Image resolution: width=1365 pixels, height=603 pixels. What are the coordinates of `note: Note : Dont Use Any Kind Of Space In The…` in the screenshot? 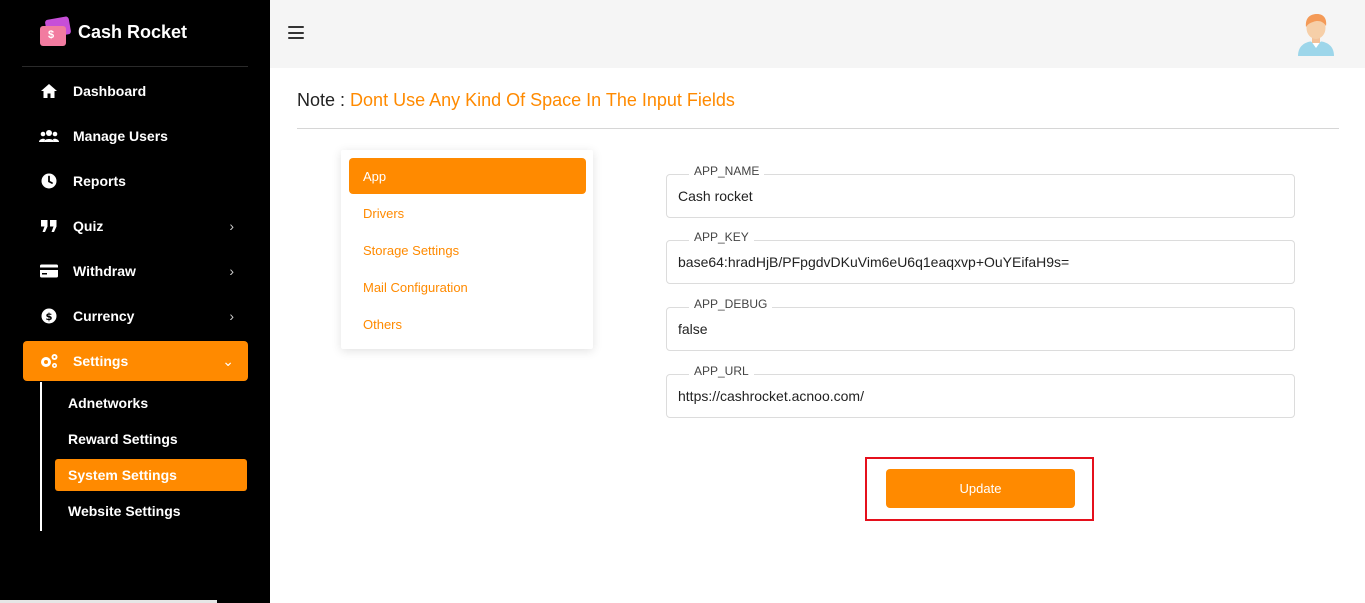 It's located at (516, 100).